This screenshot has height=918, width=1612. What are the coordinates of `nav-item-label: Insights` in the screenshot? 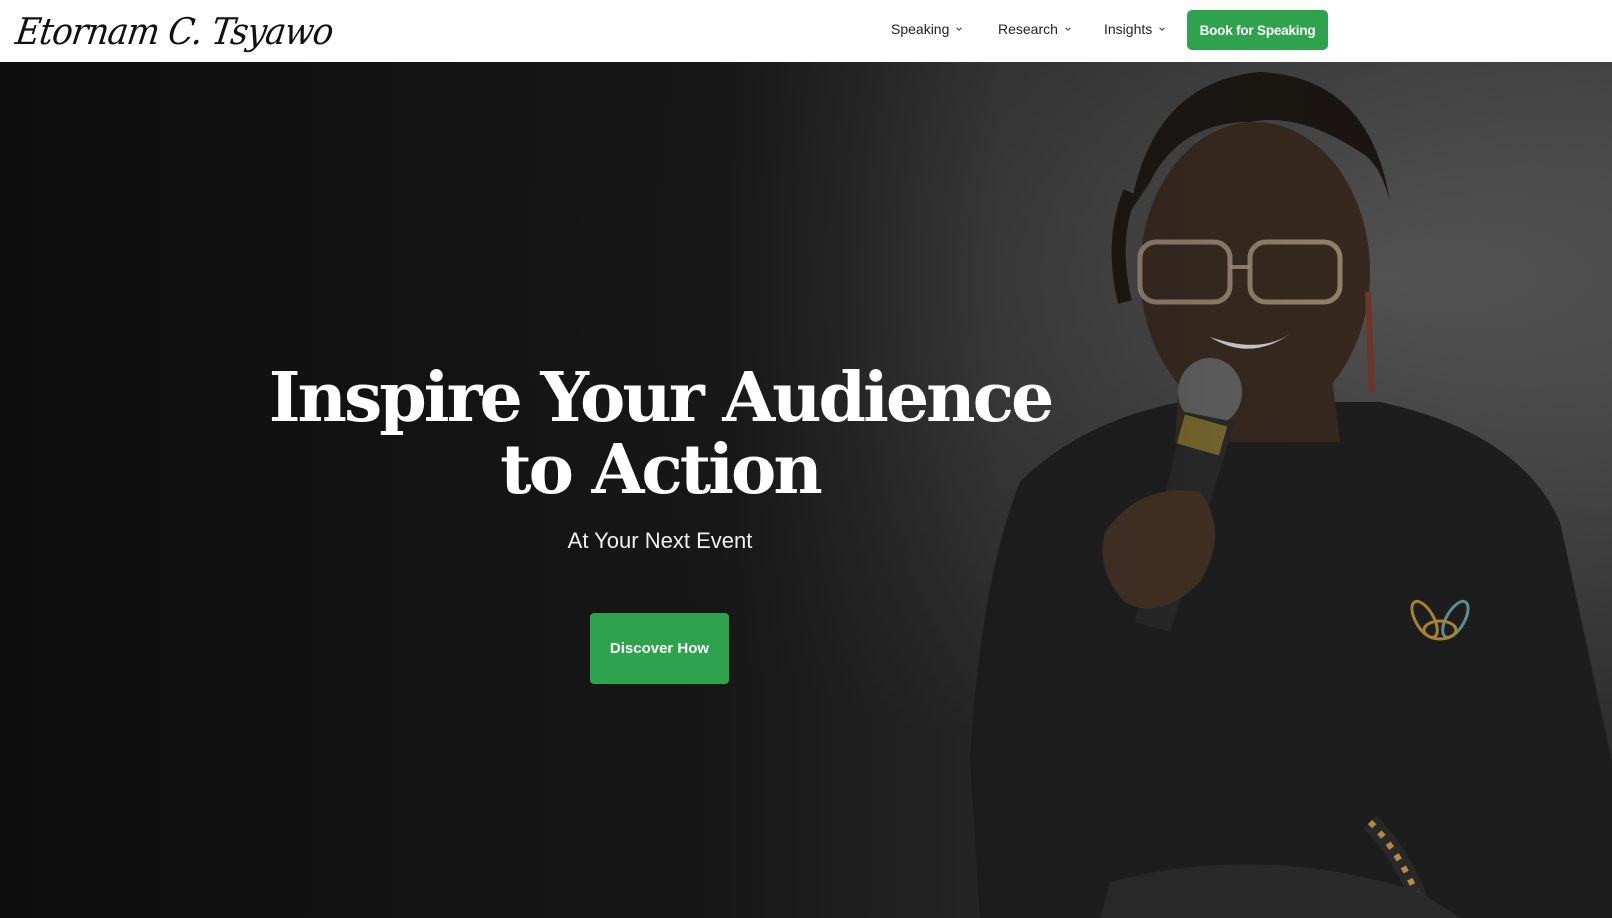 It's located at (1128, 29).